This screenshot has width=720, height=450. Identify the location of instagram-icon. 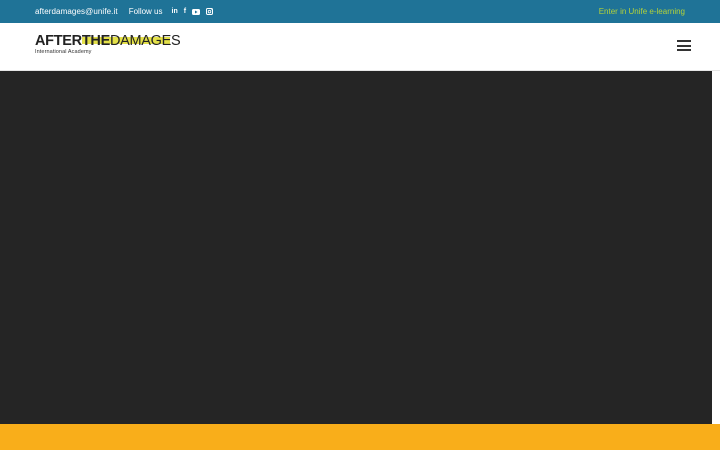
(210, 11).